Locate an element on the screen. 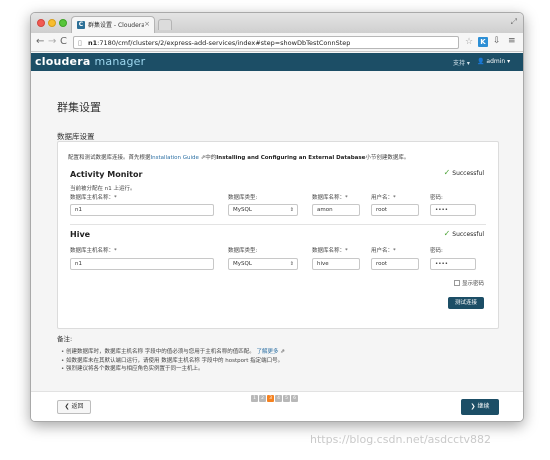 The height and width of the screenshot is (460, 550). cloudera-manager-logo: cloudera manager is located at coordinates (90, 61).